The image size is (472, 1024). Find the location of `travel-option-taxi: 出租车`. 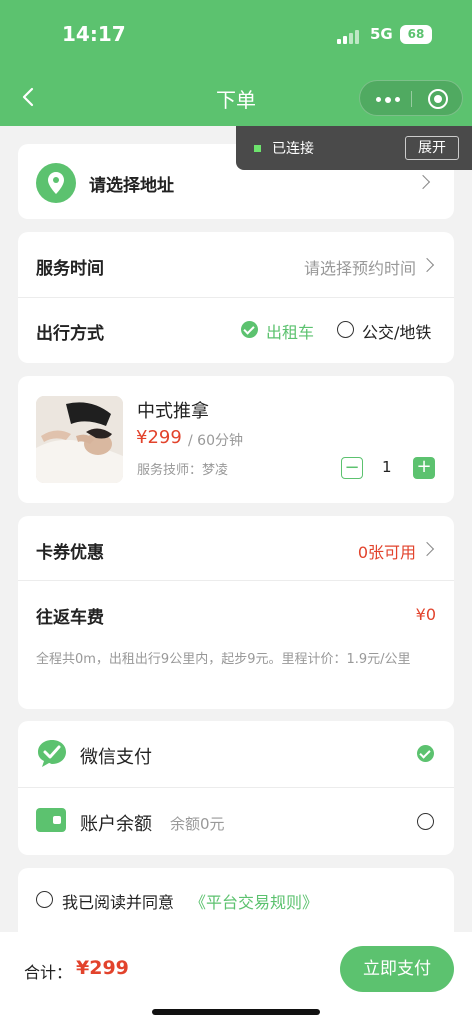

travel-option-taxi: 出租车 is located at coordinates (290, 331).